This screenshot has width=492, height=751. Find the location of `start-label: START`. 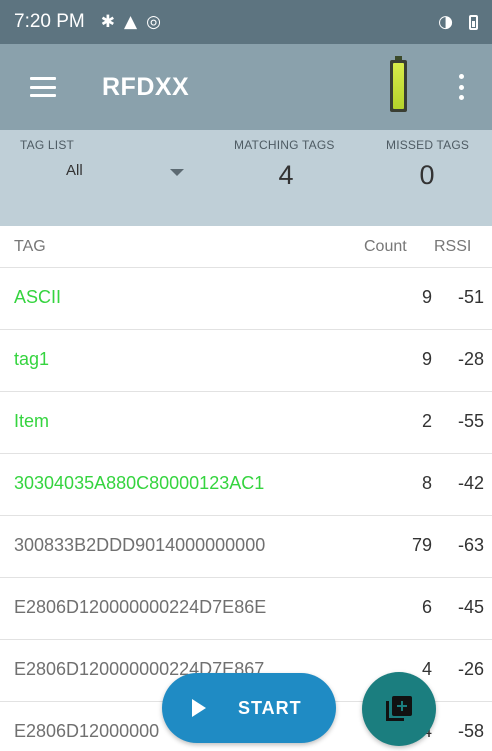

start-label: START is located at coordinates (270, 707).